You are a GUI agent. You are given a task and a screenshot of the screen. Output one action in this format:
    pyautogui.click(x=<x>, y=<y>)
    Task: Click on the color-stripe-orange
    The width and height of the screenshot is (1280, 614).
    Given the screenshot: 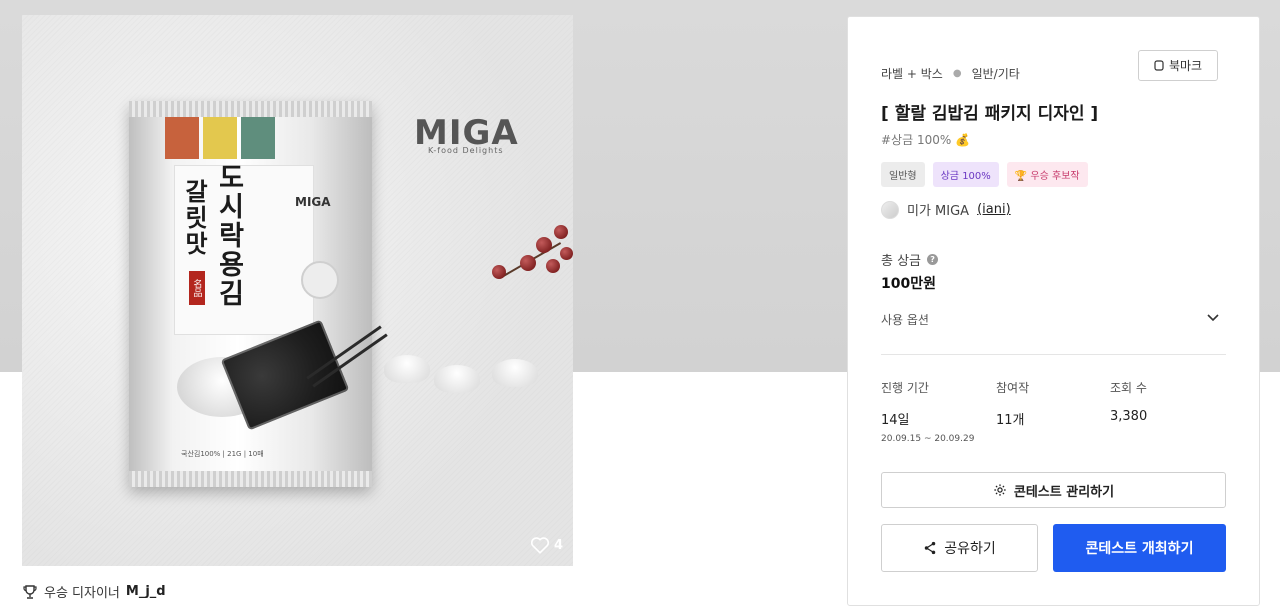 What is the action you would take?
    pyautogui.click(x=182, y=138)
    